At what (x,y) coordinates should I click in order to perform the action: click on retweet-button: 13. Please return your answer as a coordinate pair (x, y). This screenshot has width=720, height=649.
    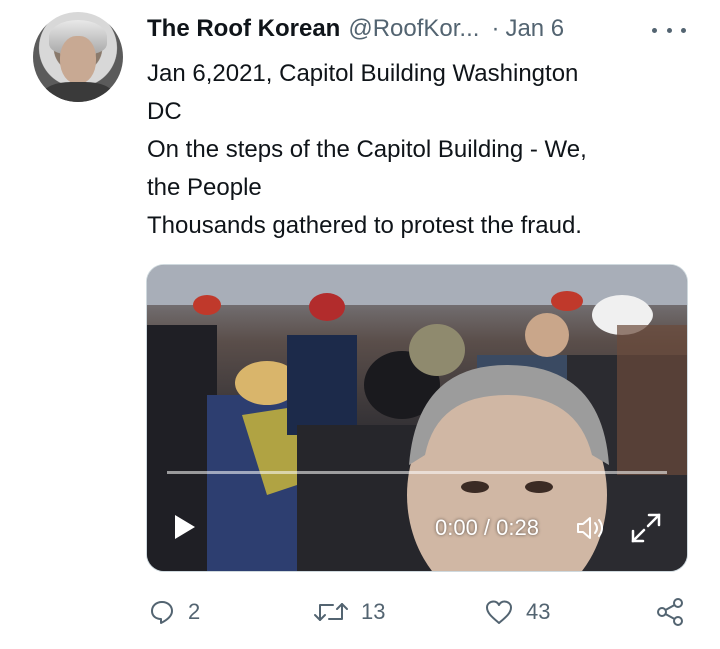
    Looking at the image, I should click on (349, 612).